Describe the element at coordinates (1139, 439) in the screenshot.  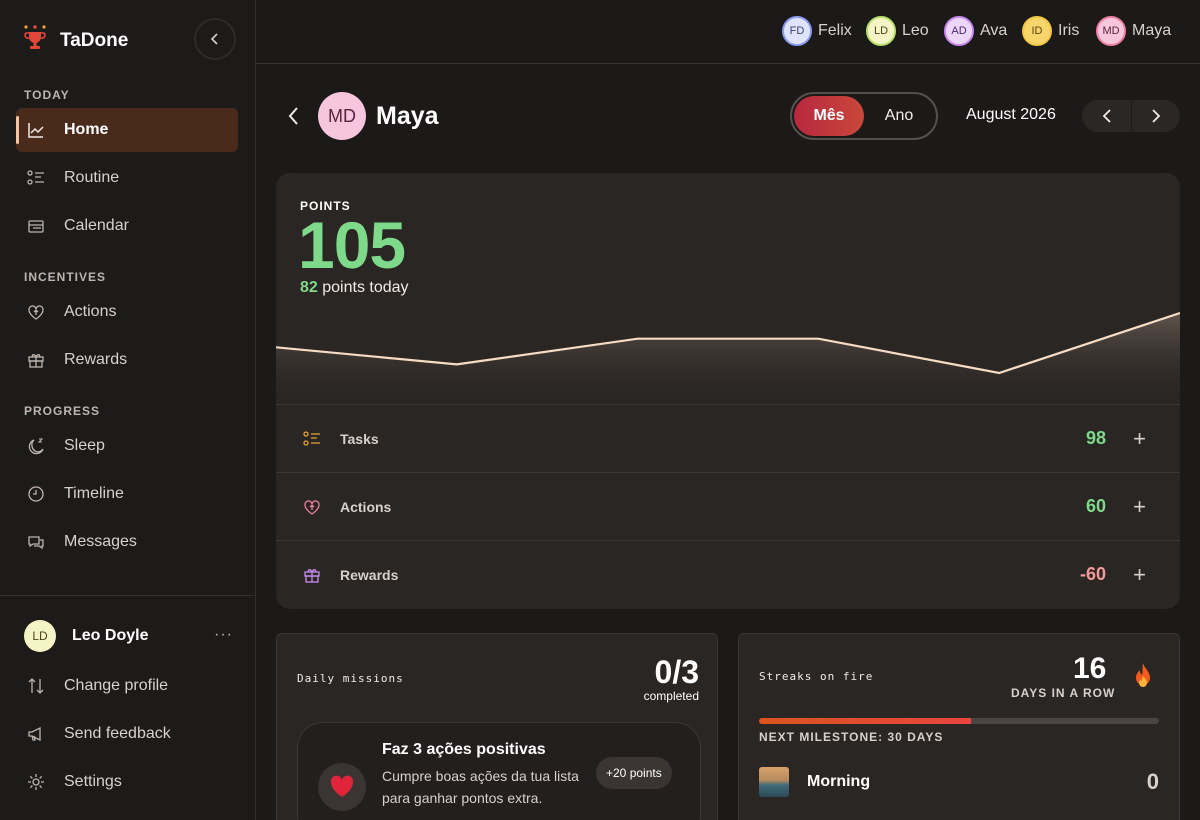
I see `add-task-points-button: +` at that location.